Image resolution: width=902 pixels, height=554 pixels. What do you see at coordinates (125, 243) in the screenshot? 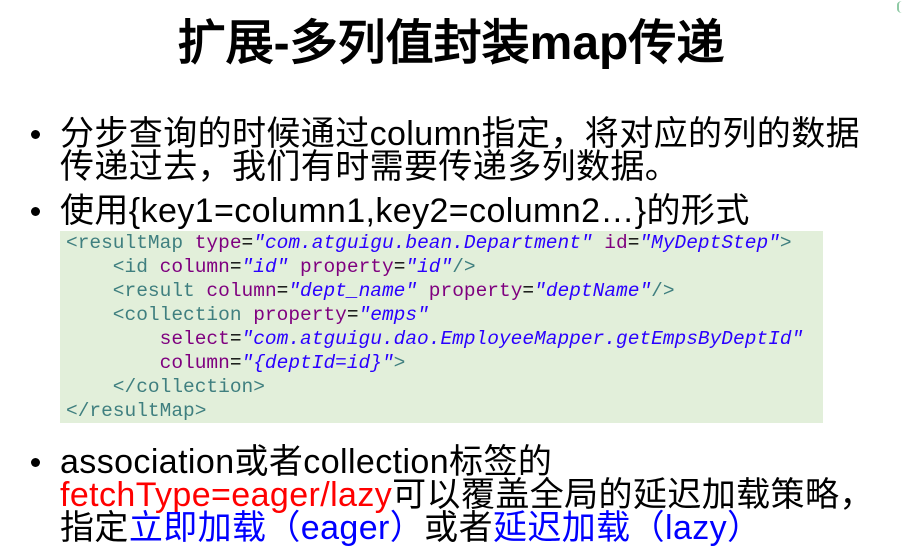
I see `code-xml-tag: <resultMap` at bounding box center [125, 243].